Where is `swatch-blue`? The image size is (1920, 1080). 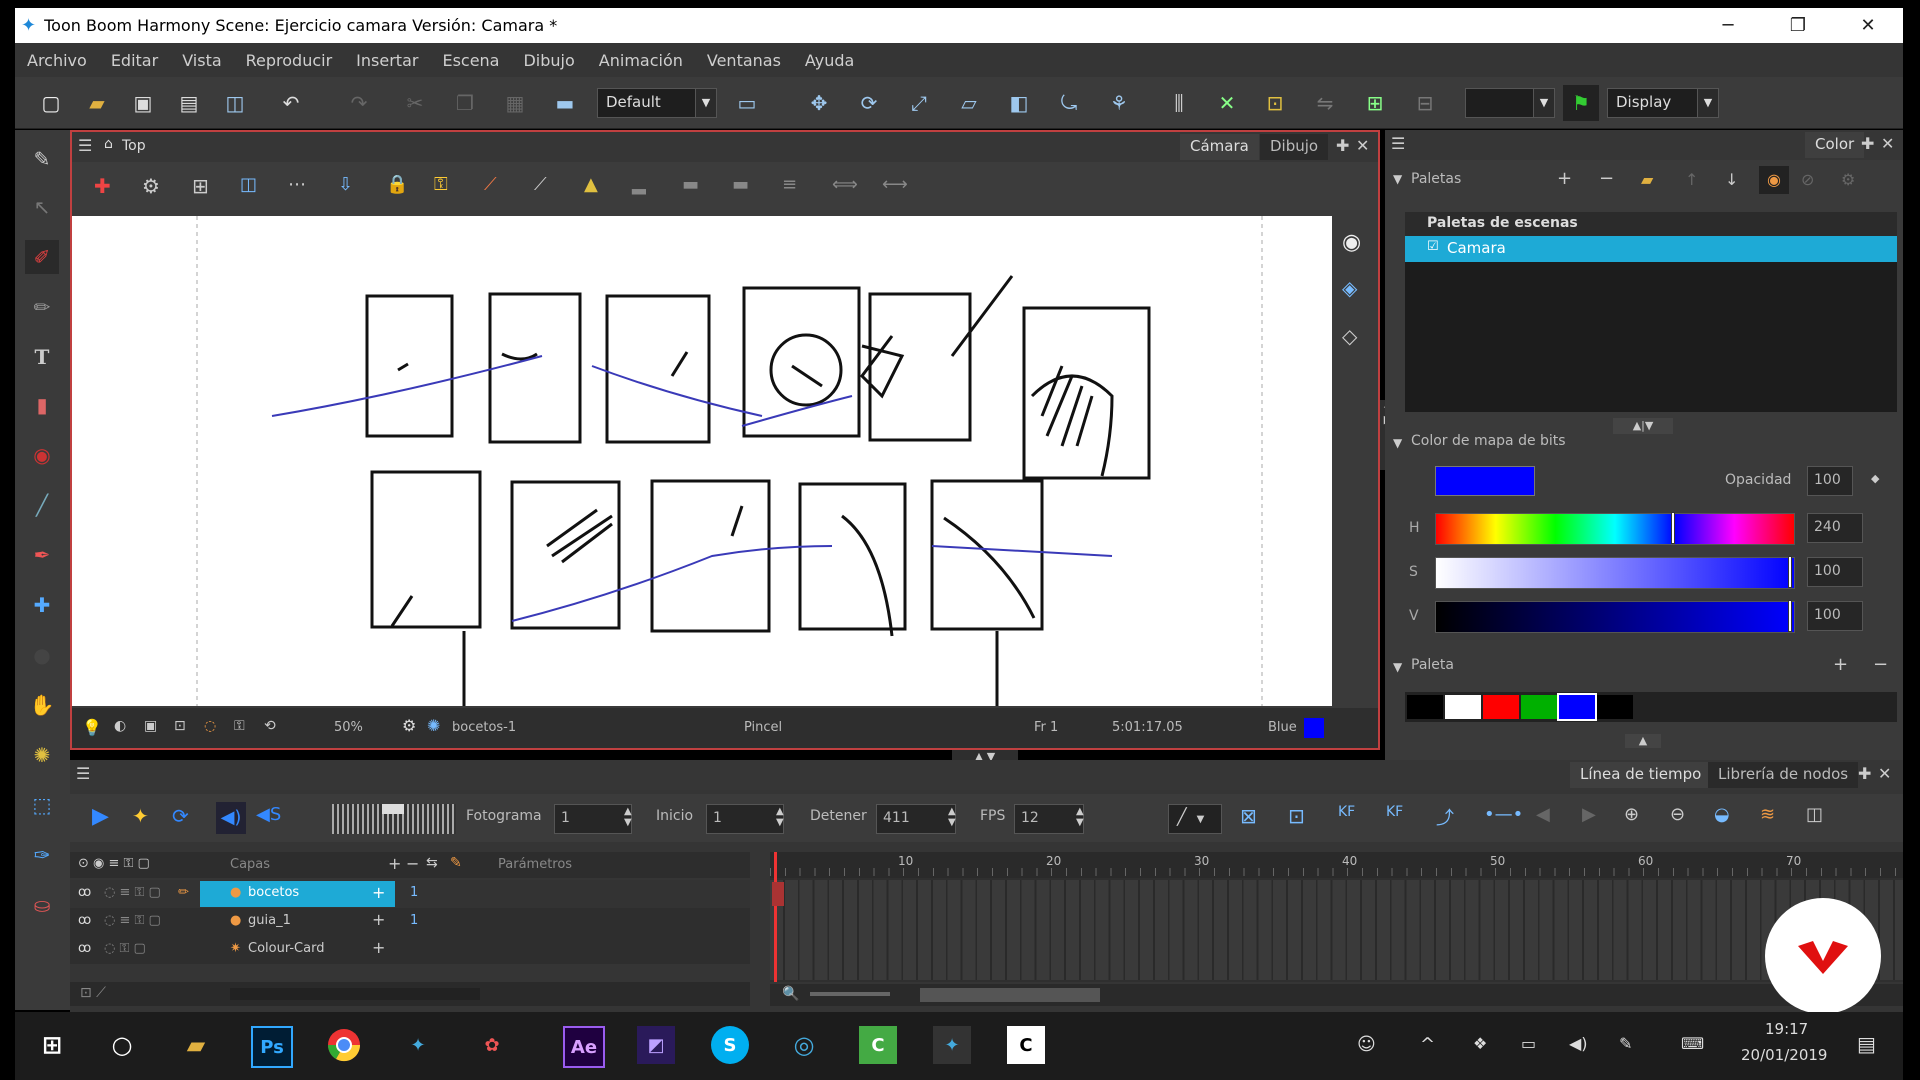
swatch-blue is located at coordinates (1577, 707).